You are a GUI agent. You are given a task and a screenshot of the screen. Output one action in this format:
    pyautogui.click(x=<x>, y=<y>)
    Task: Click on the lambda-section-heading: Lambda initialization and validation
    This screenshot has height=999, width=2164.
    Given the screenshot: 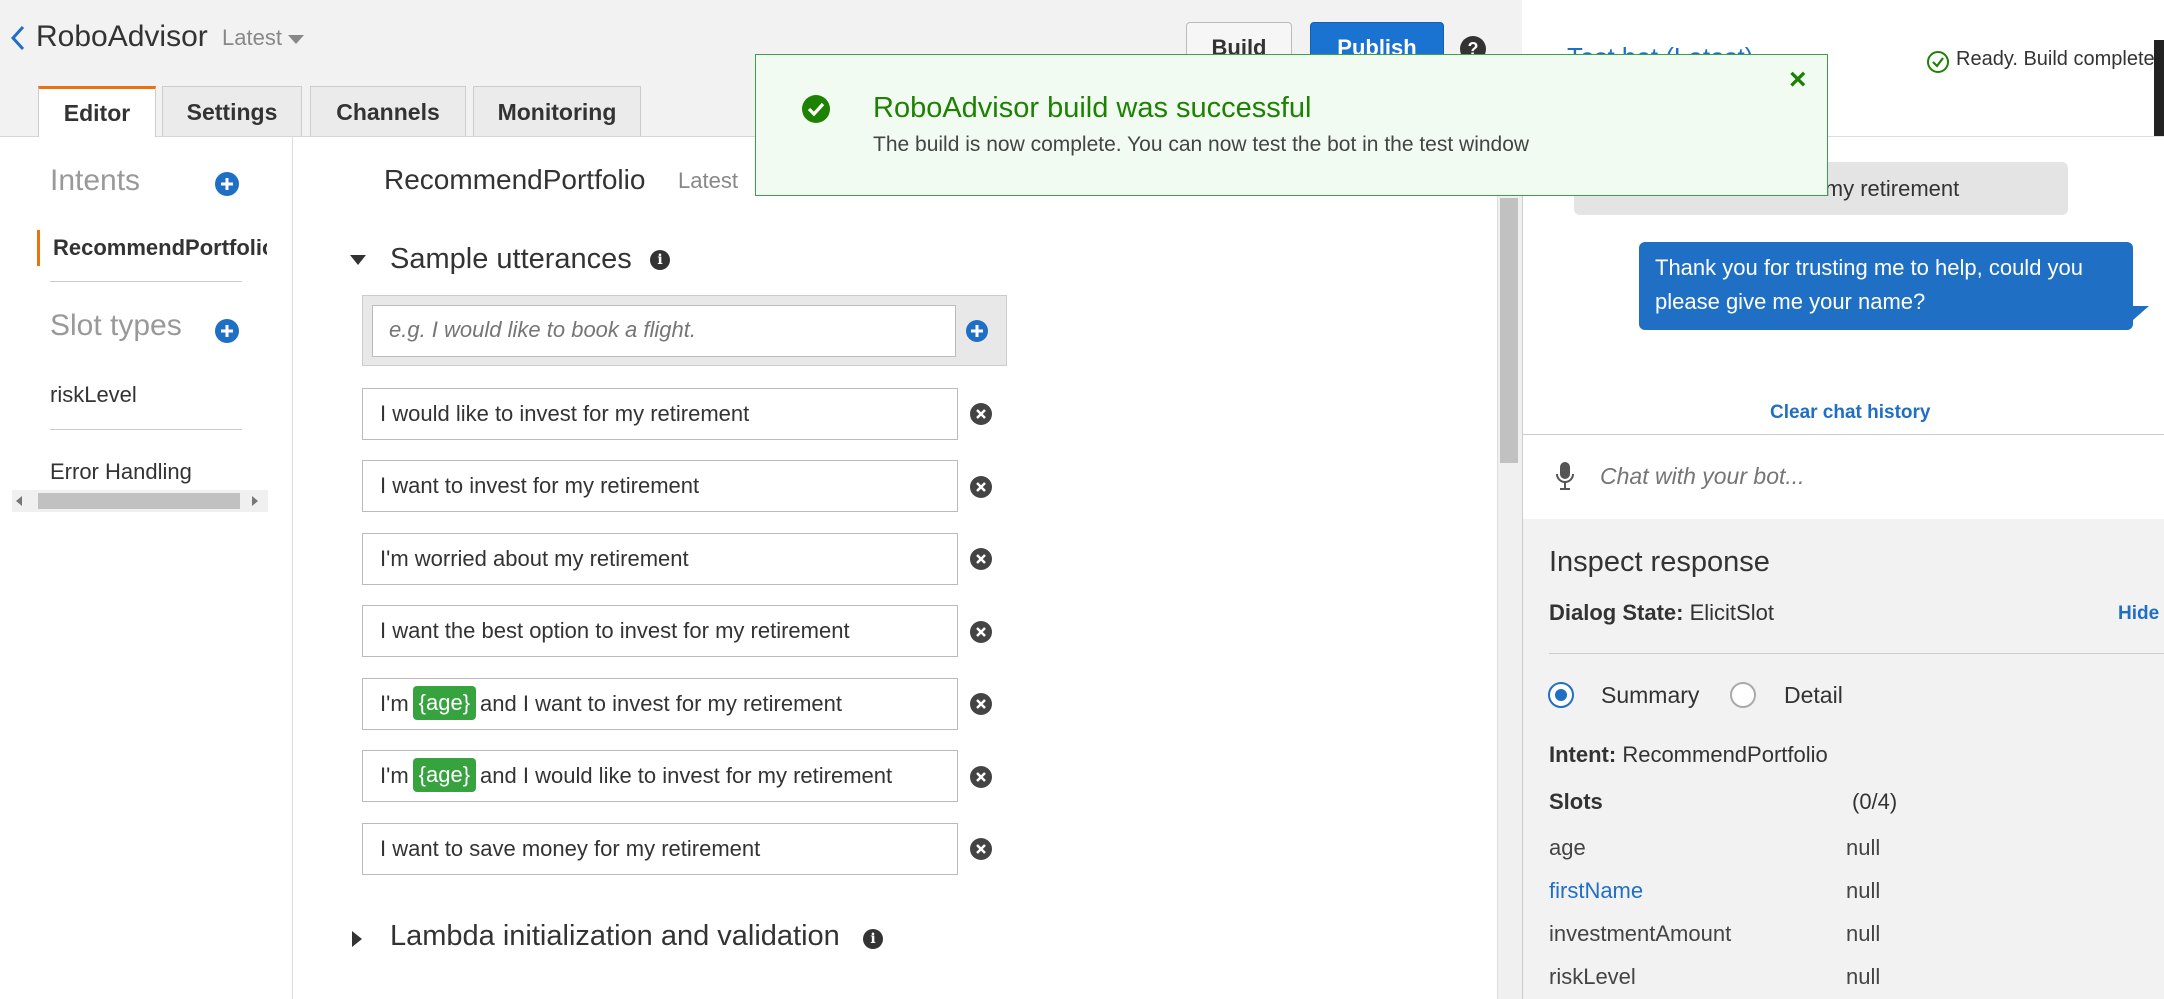 What is the action you would take?
    pyautogui.click(x=615, y=936)
    